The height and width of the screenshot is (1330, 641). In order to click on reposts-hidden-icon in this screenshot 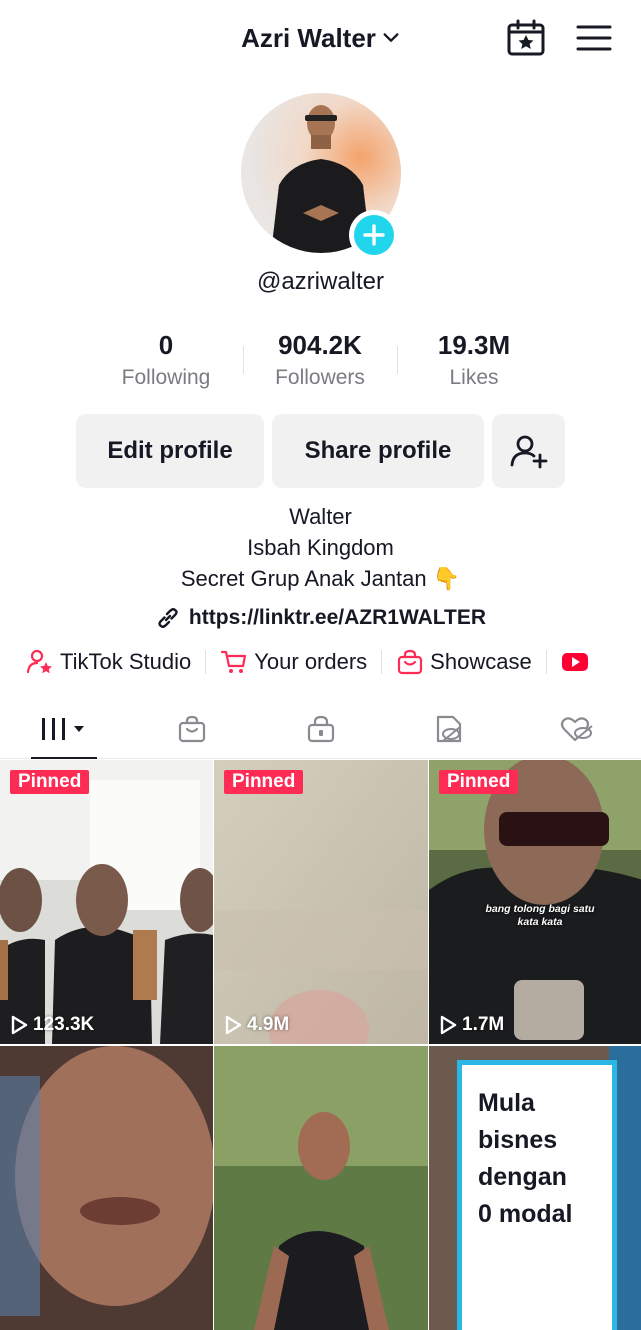, I will do `click(448, 729)`.